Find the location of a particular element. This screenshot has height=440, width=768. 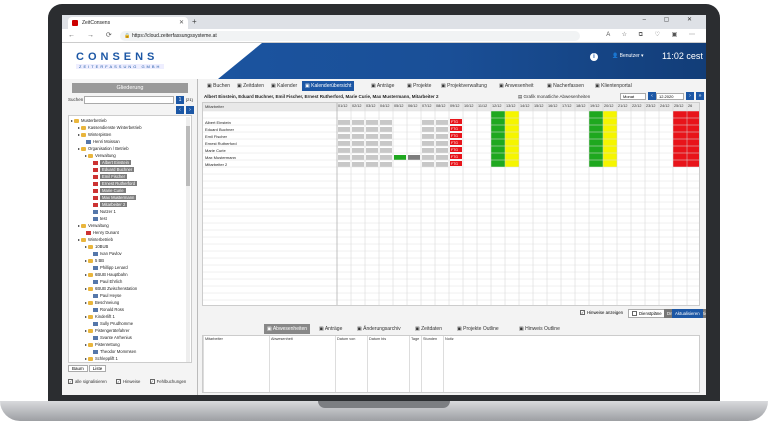

tab-baum: Baum is located at coordinates (78, 368).